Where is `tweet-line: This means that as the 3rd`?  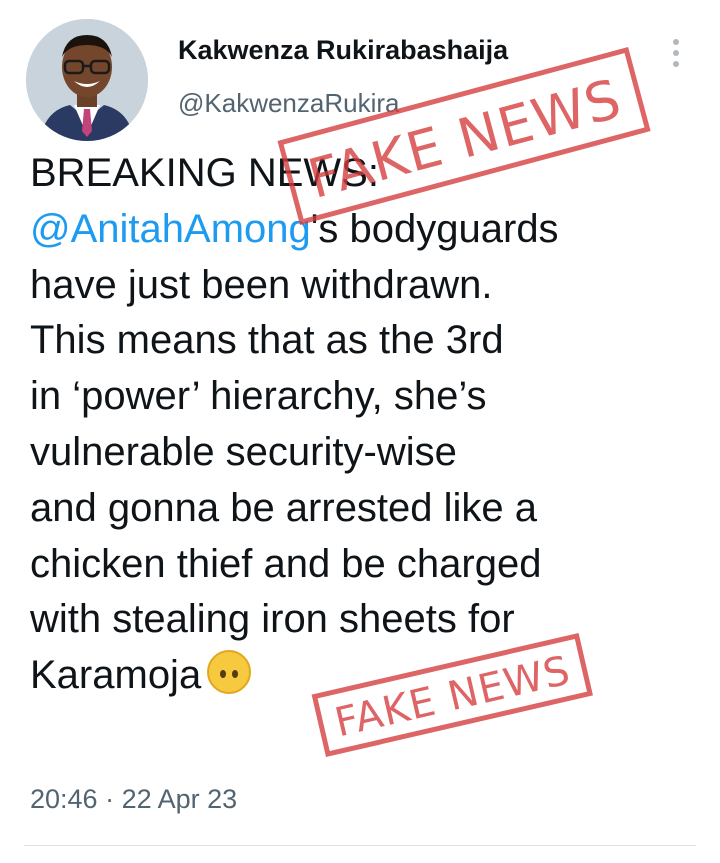 tweet-line: This means that as the 3rd is located at coordinates (267, 340).